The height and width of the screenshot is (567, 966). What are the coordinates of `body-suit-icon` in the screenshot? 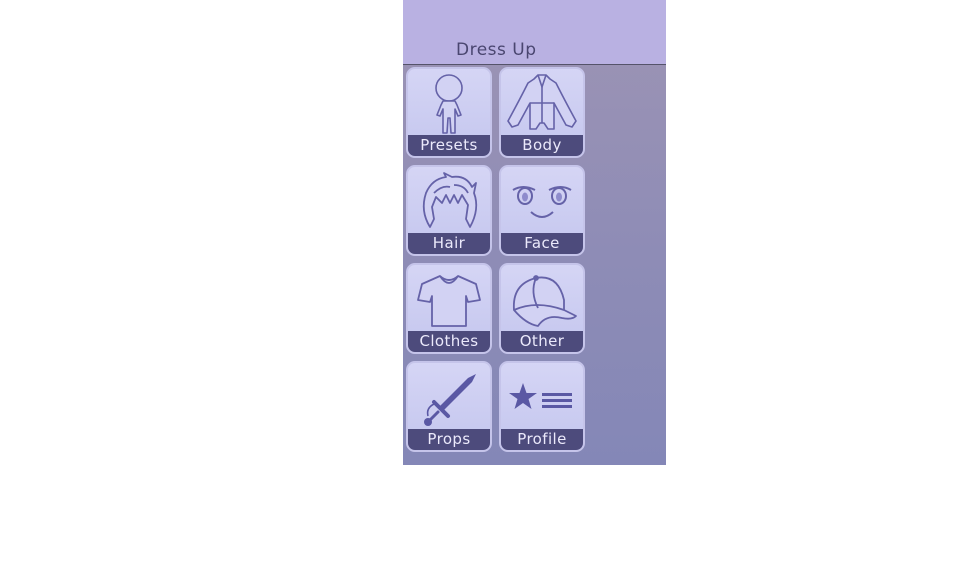 It's located at (542, 104).